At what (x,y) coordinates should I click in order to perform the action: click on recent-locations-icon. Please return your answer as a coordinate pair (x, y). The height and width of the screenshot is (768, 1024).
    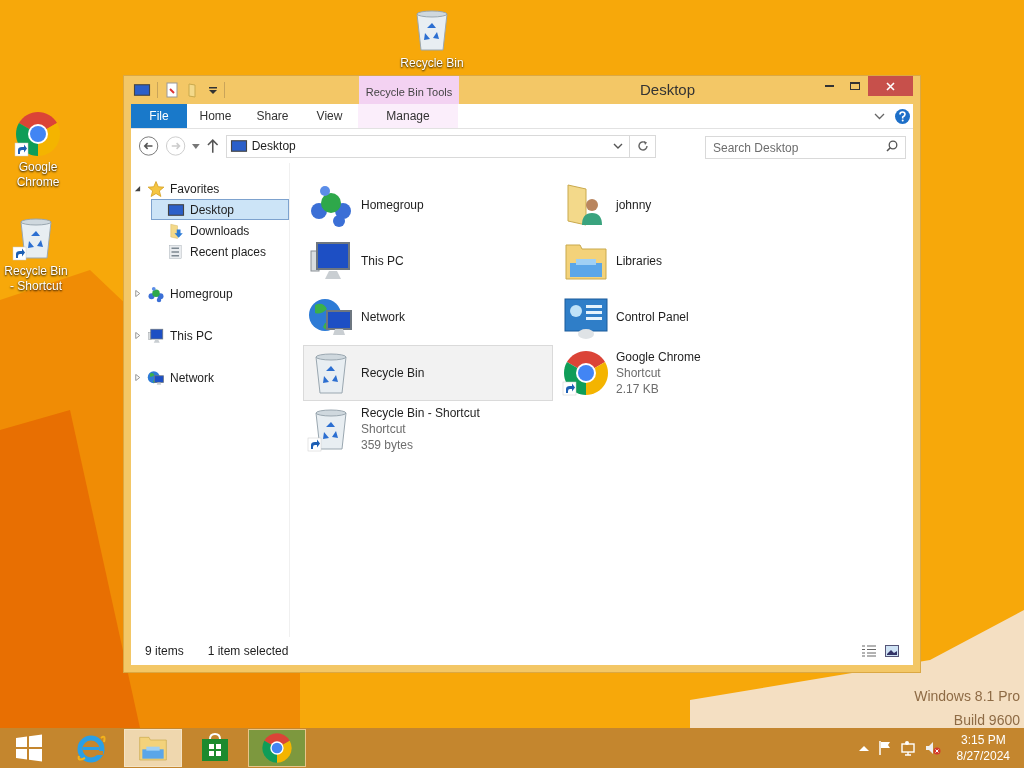
    Looking at the image, I should click on (196, 146).